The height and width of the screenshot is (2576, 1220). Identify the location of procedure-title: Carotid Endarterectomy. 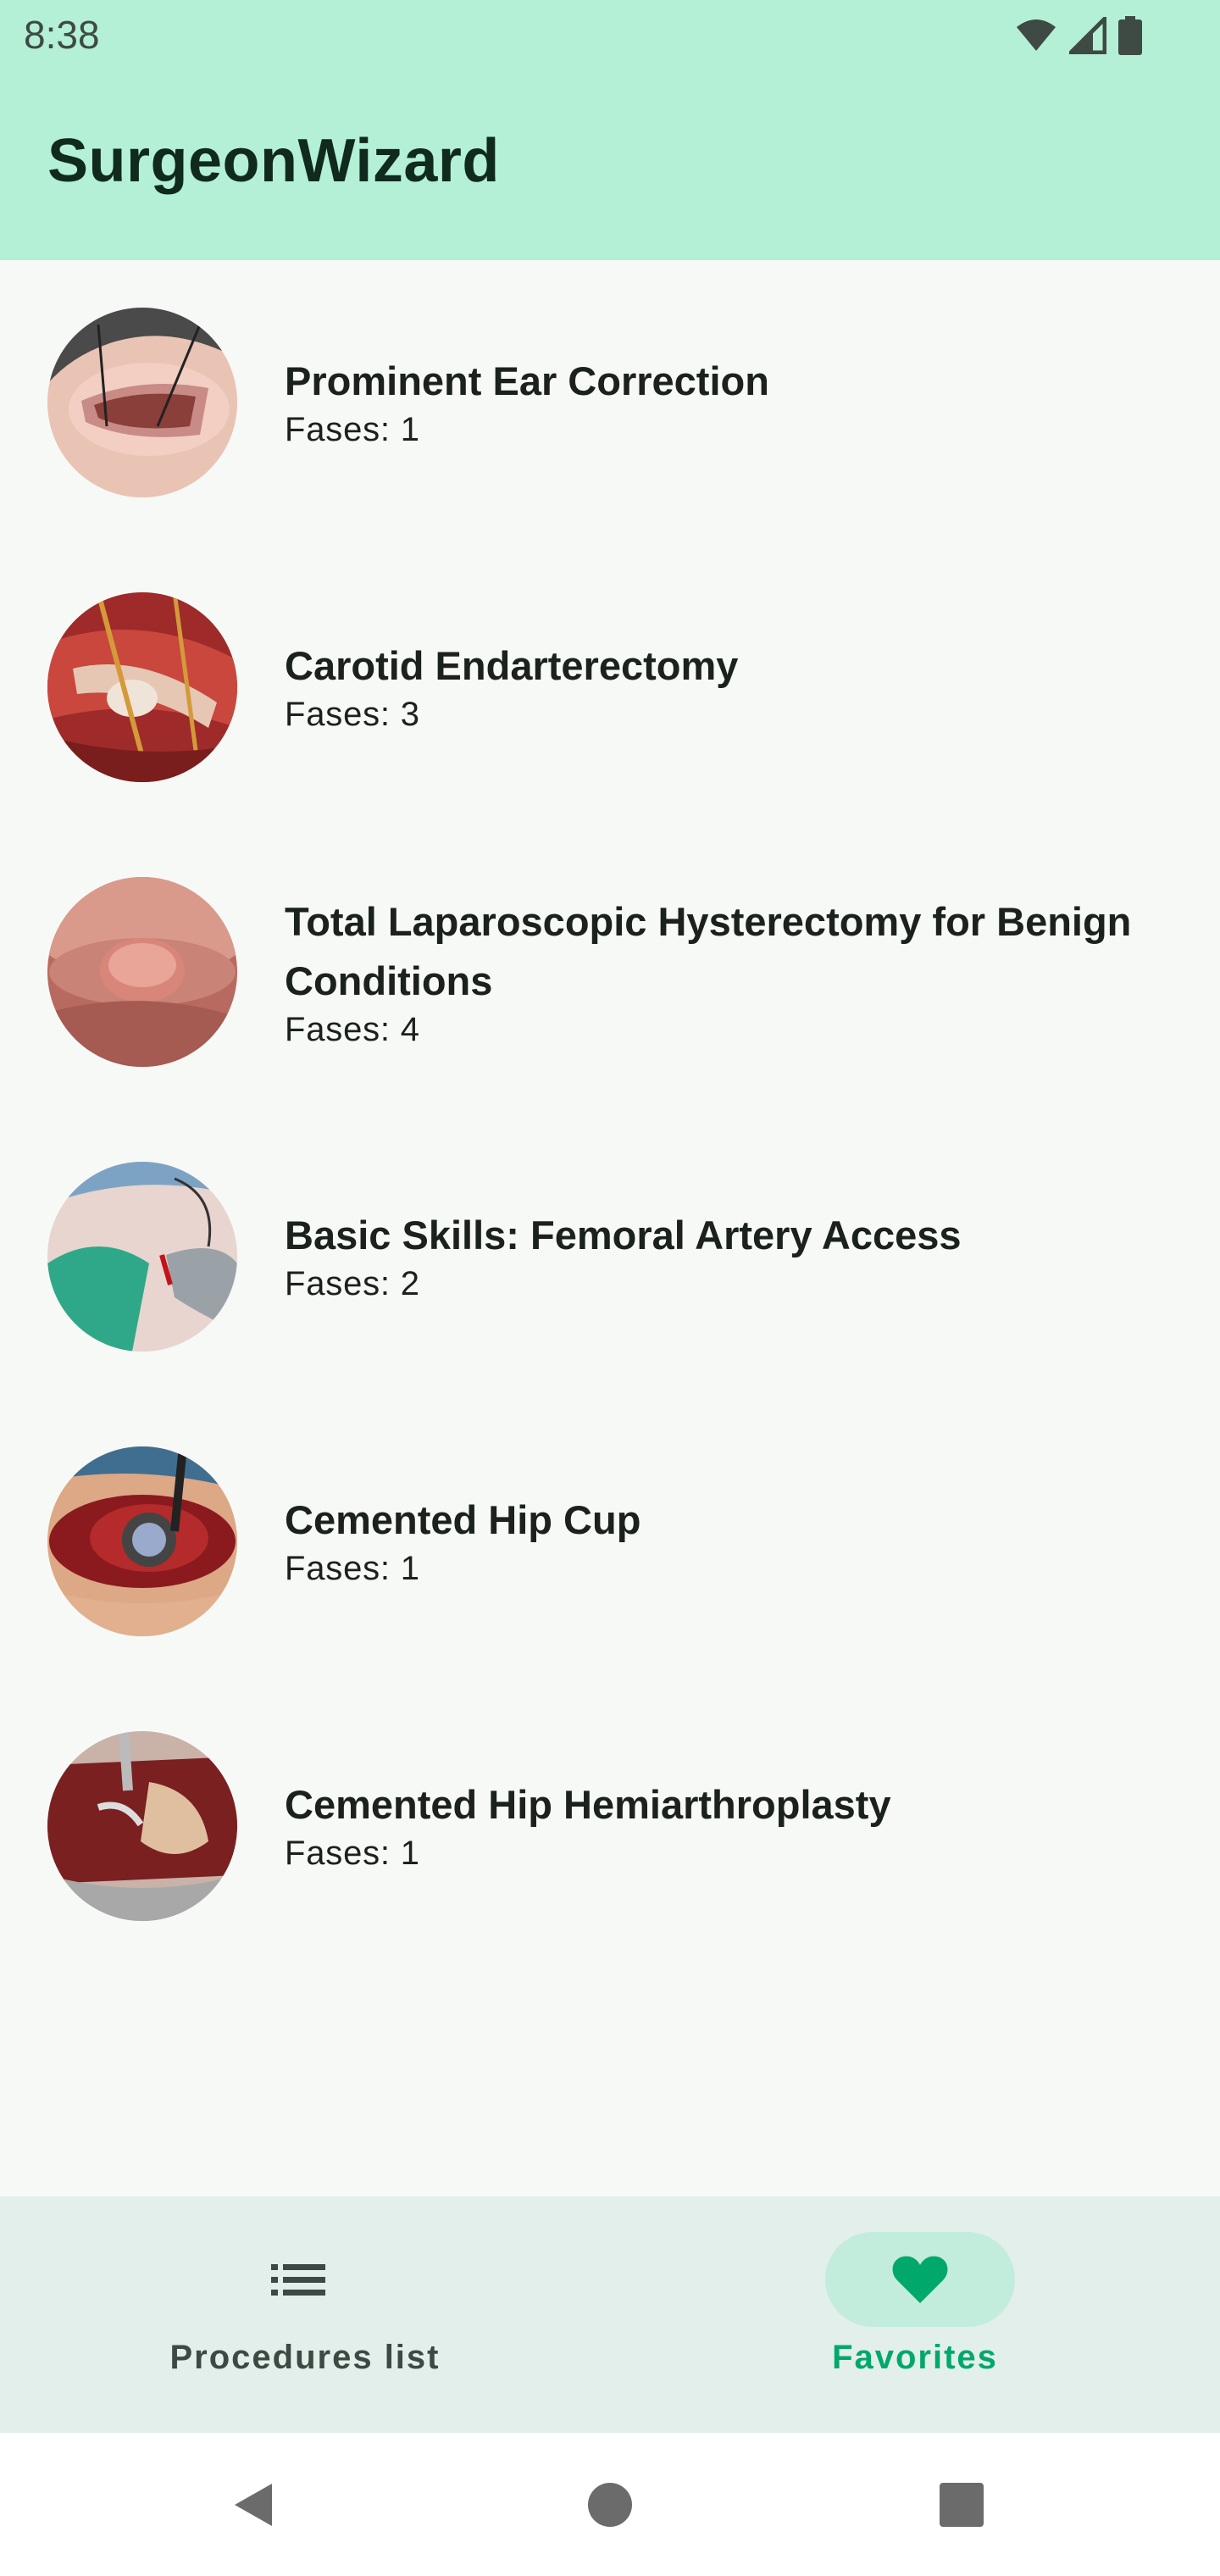
(512, 665).